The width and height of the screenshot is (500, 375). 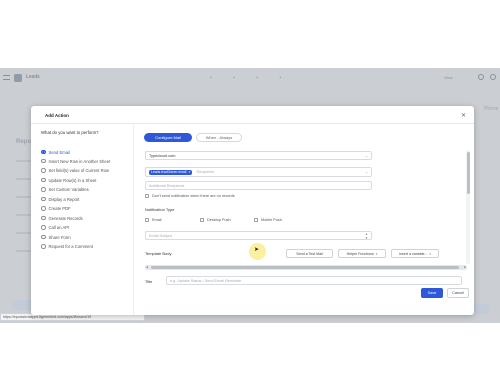 I want to click on notification-type-label: Notification Type, so click(x=160, y=209).